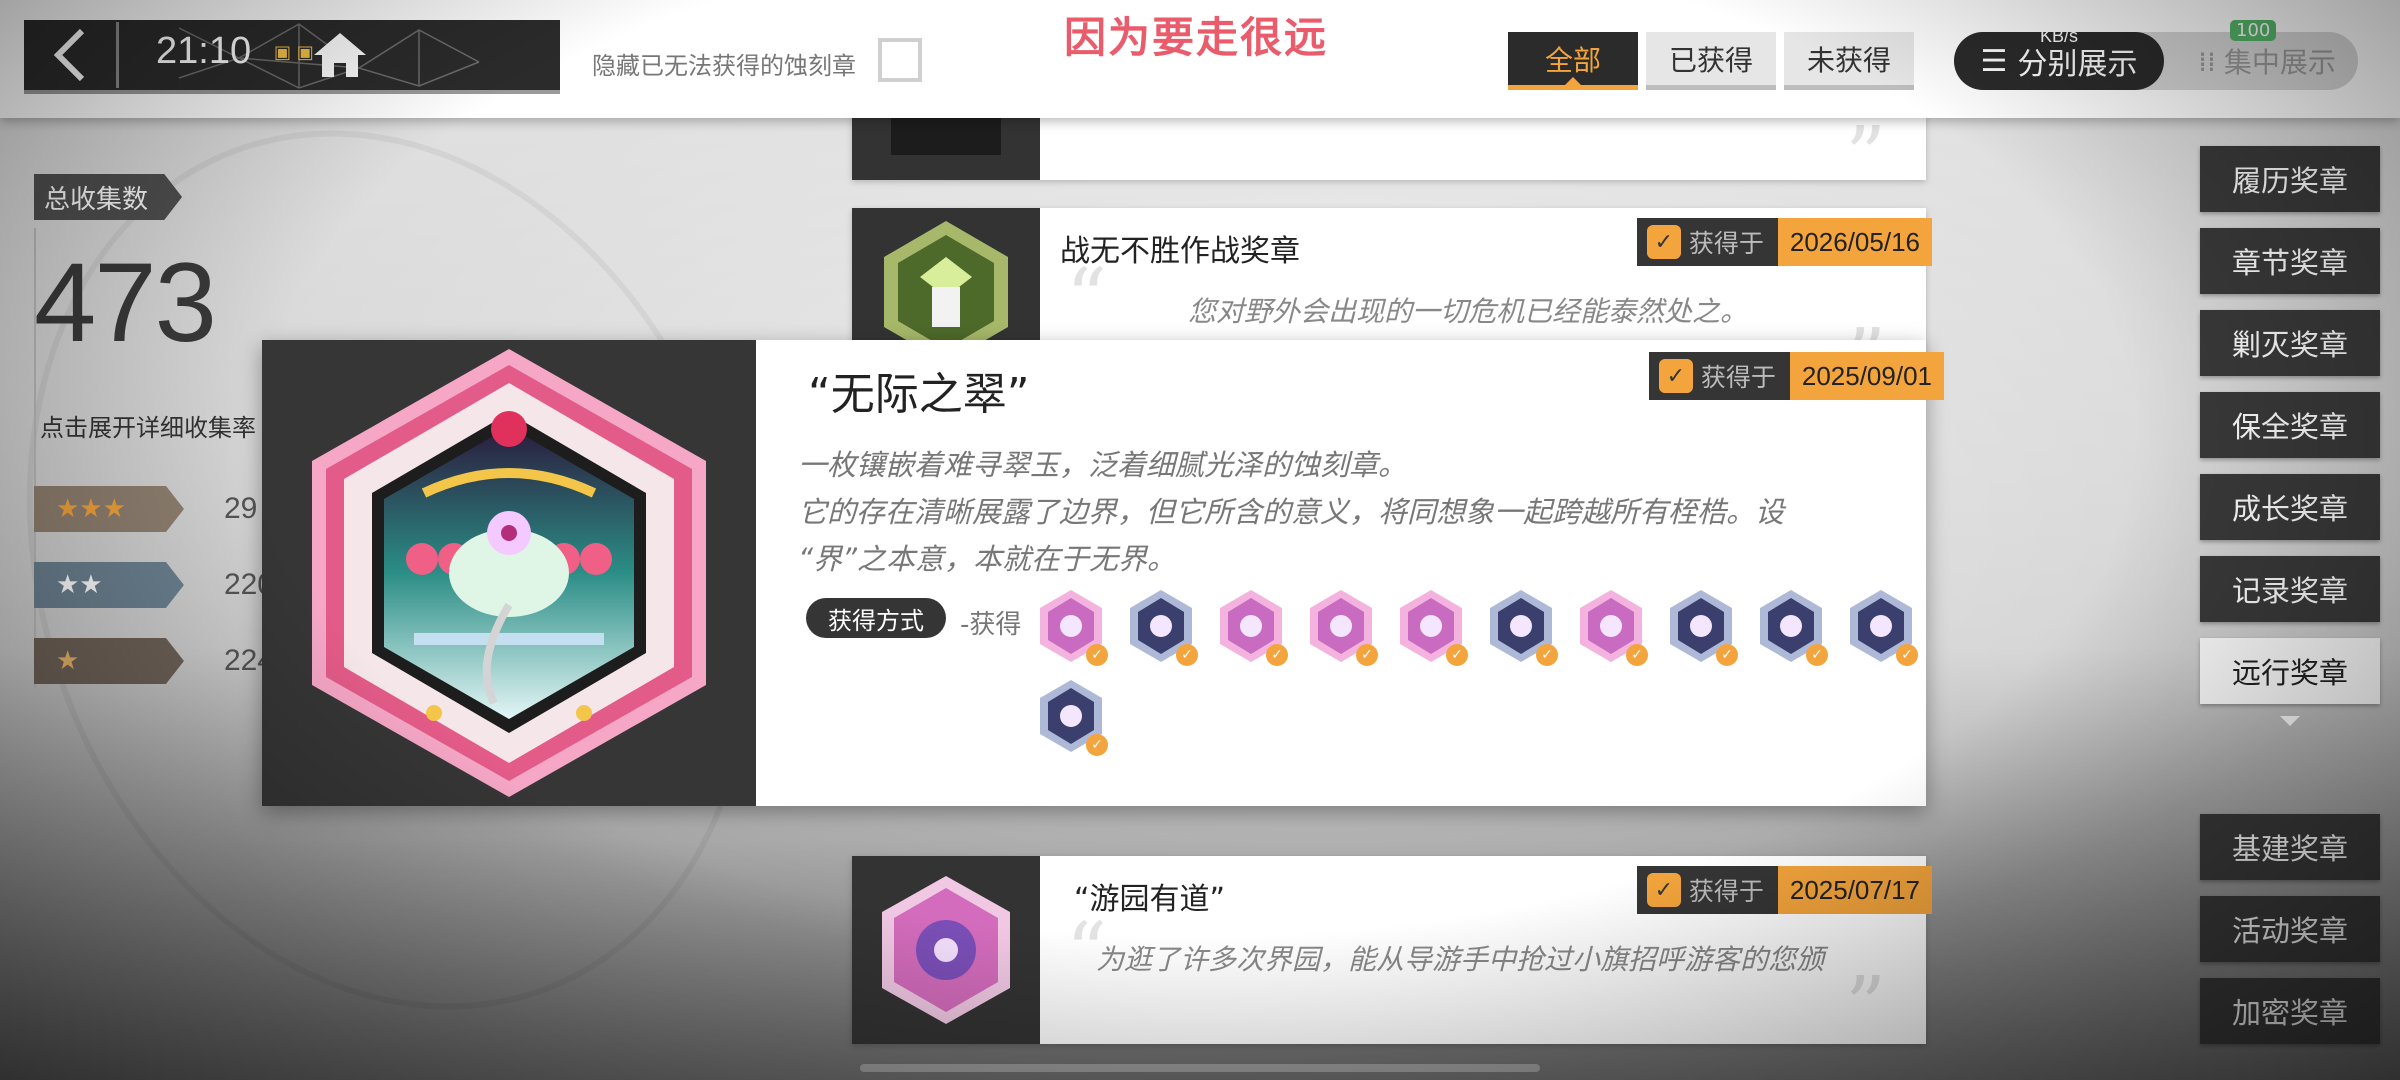 Image resolution: width=2400 pixels, height=1080 pixels. What do you see at coordinates (339, 55) in the screenshot?
I see `home-icon` at bounding box center [339, 55].